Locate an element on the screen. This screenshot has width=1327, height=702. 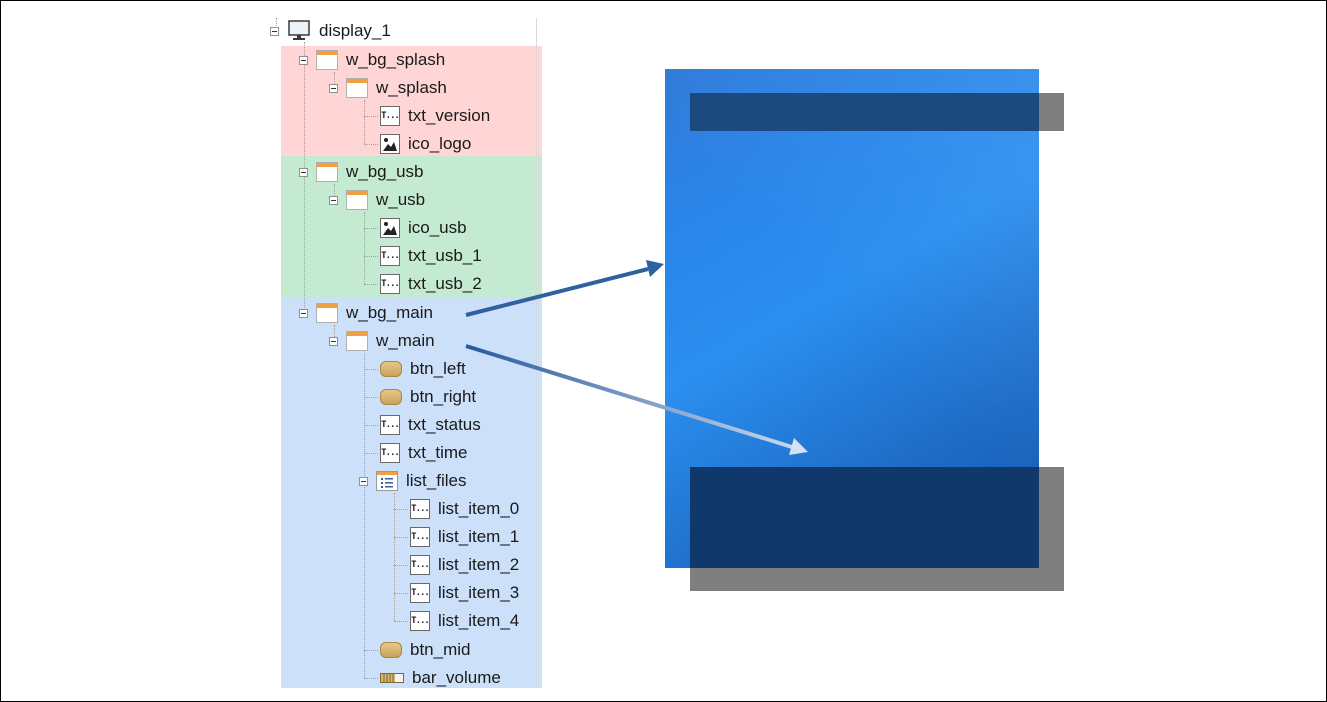
mapping-arrows is located at coordinates (636, 357).